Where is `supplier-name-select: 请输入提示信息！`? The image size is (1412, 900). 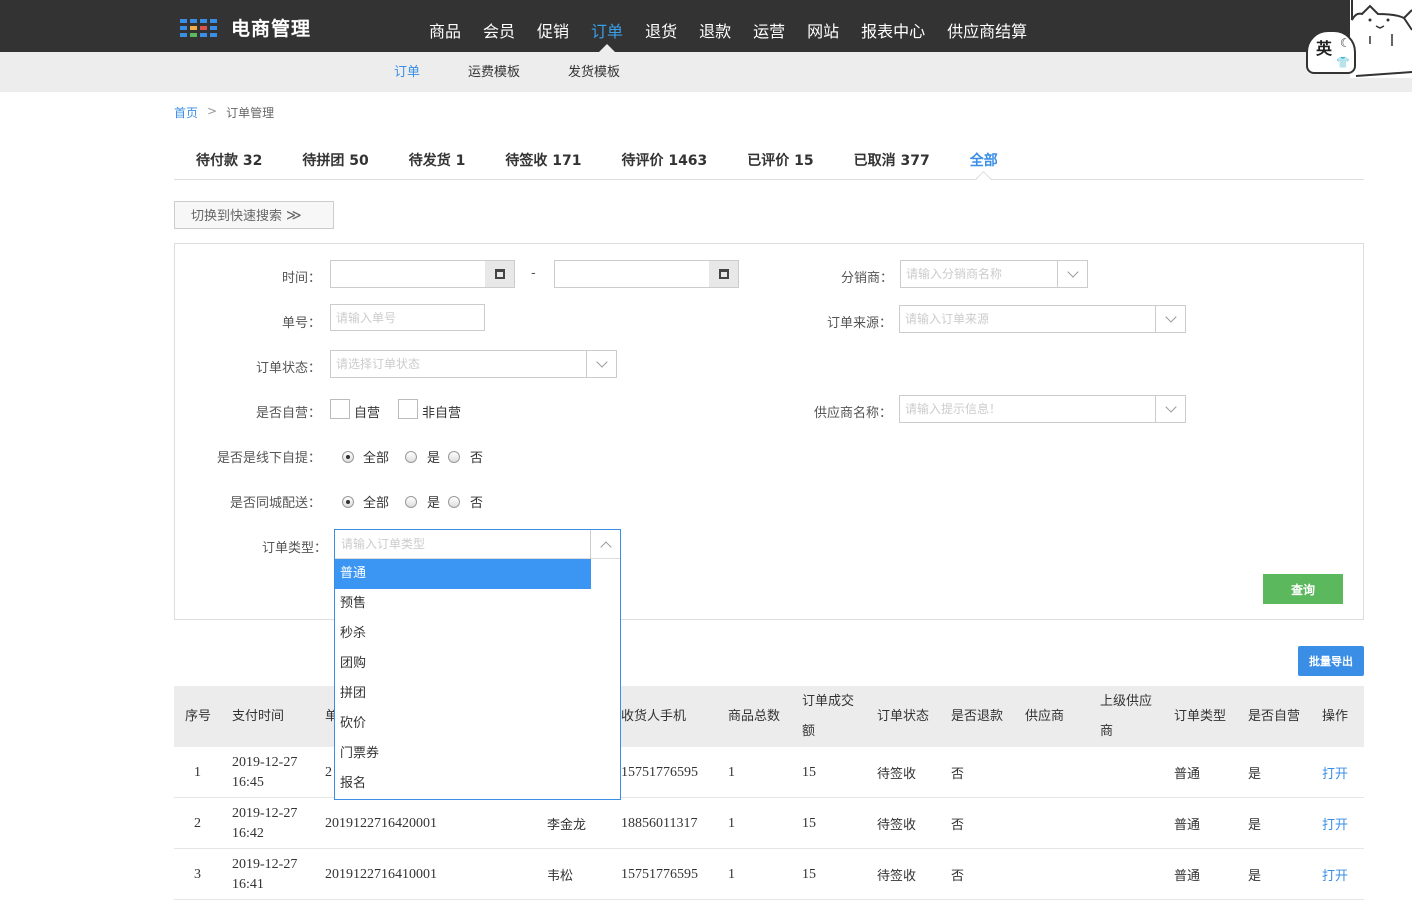
supplier-name-select: 请输入提示信息！ is located at coordinates (1042, 409).